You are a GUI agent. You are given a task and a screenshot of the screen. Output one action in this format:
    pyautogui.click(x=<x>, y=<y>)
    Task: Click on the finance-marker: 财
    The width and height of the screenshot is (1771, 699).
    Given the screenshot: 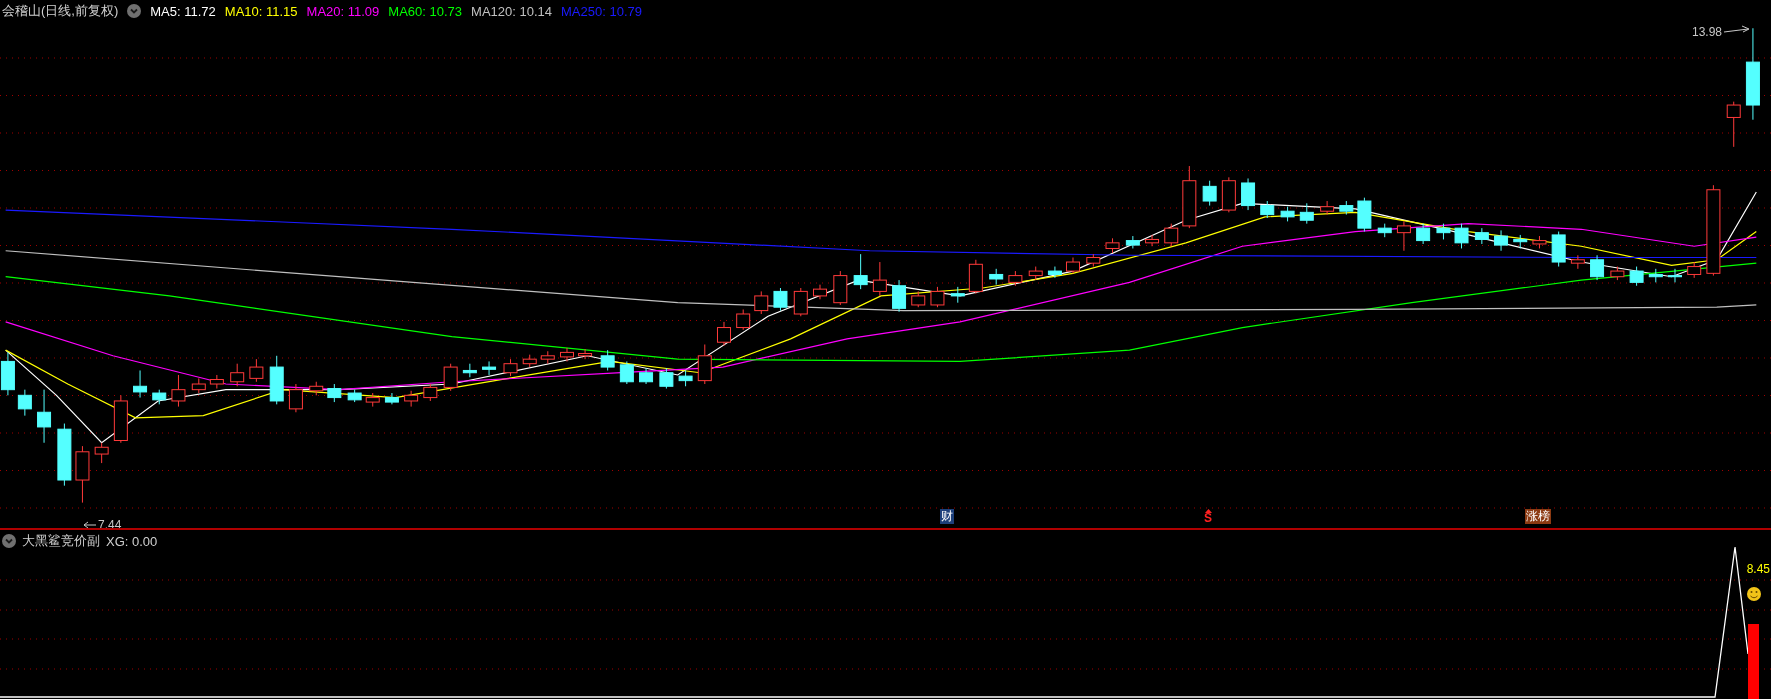 What is the action you would take?
    pyautogui.click(x=947, y=516)
    